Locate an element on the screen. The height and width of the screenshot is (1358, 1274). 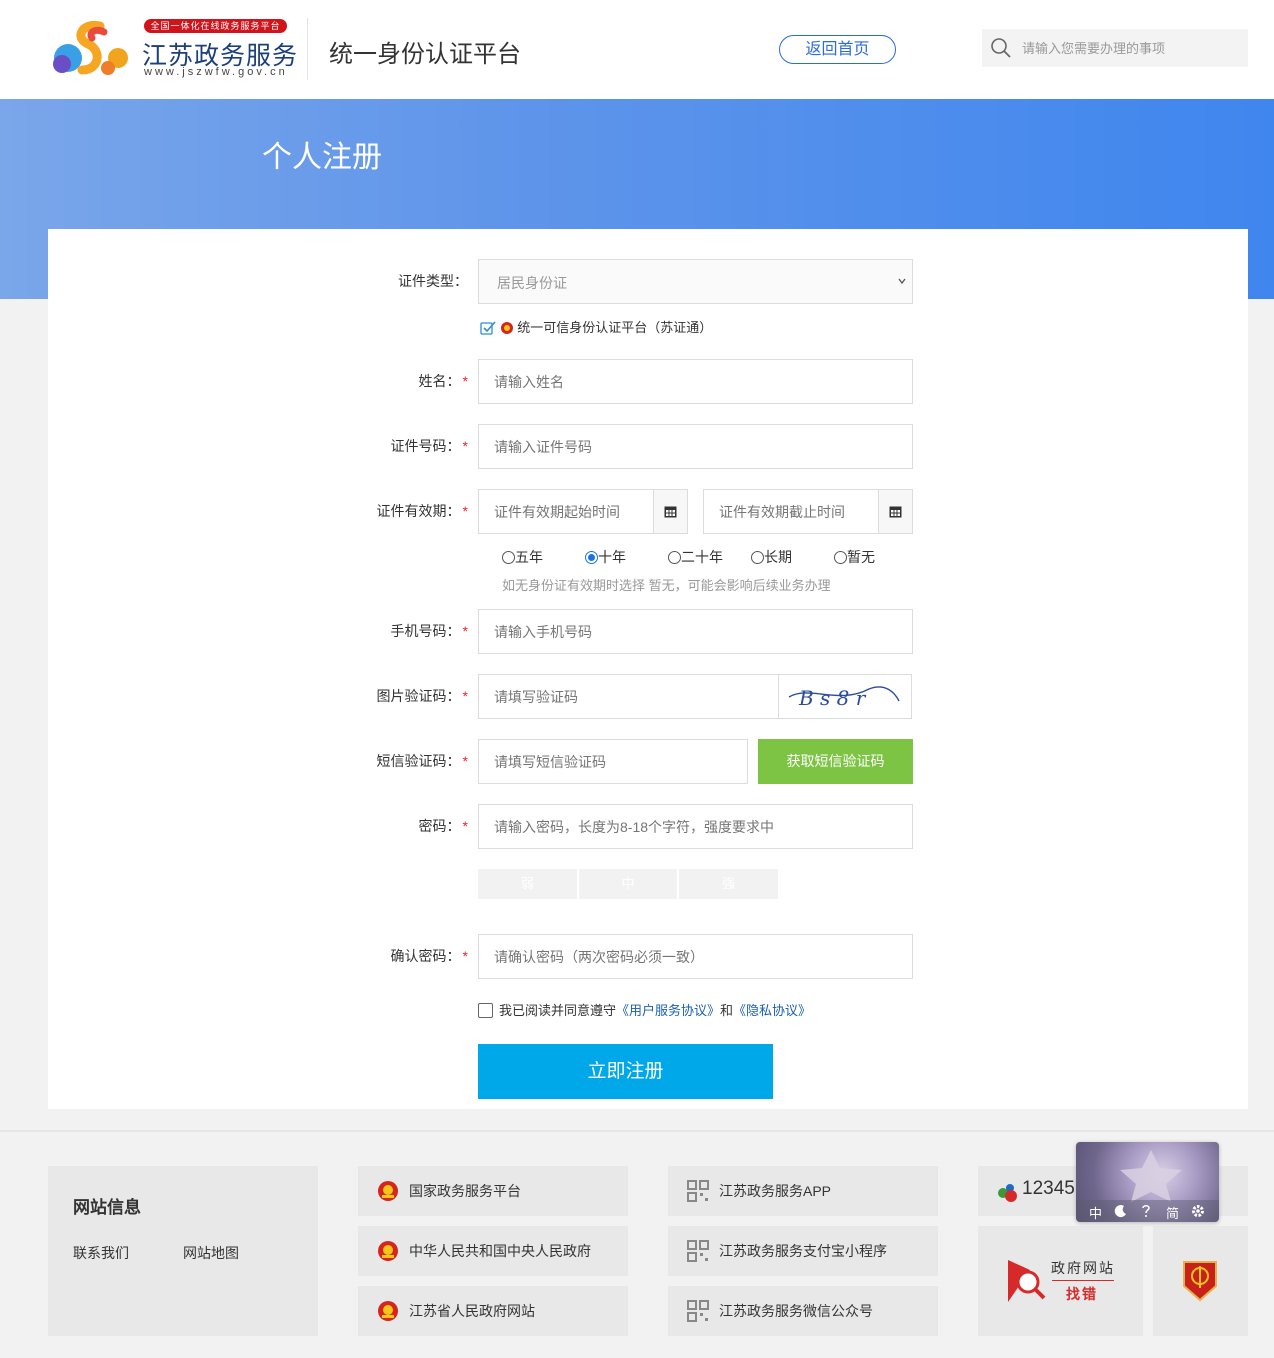
sms-input is located at coordinates (613, 761).